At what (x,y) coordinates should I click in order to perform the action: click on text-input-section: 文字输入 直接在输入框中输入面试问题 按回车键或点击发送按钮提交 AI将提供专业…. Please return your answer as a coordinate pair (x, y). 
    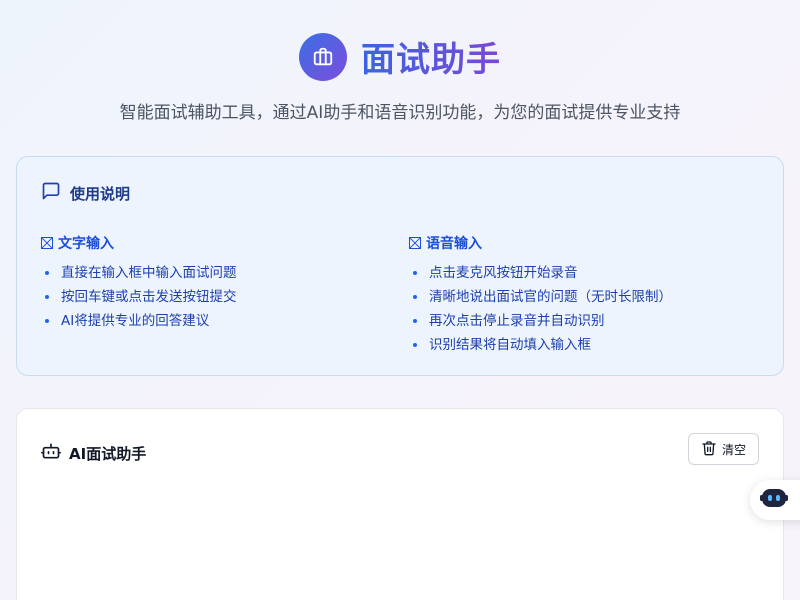
    Looking at the image, I should click on (139, 283).